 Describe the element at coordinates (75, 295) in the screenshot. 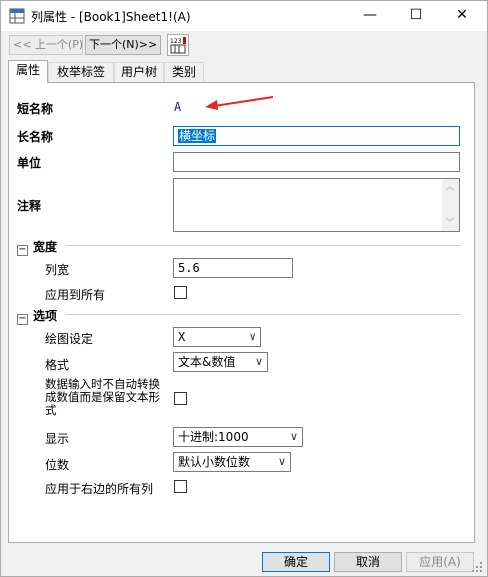

I see `apply-to-all-label: 应用到所有` at that location.